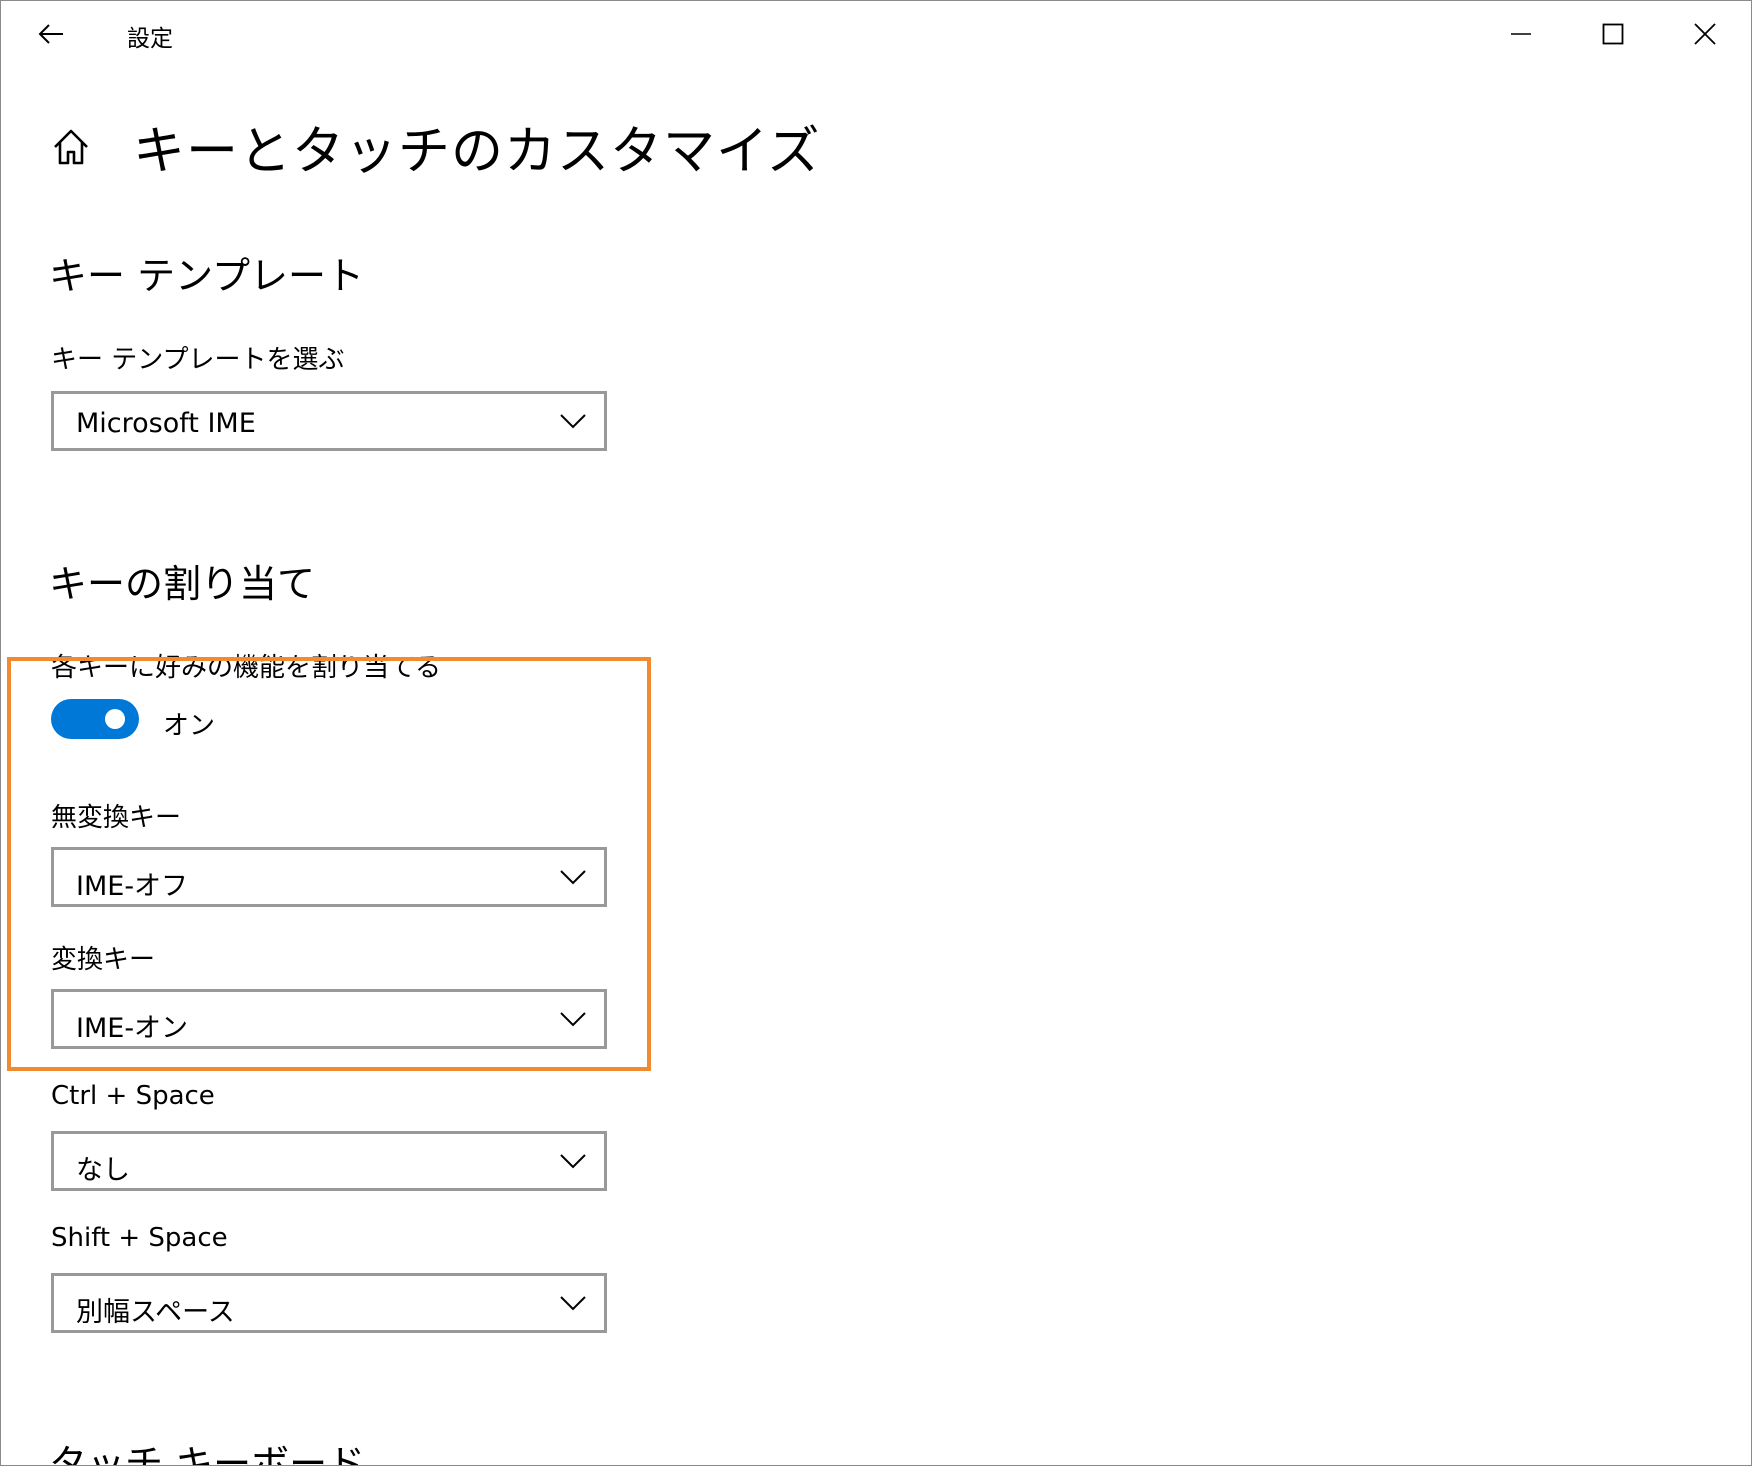 Image resolution: width=1752 pixels, height=1466 pixels. I want to click on dropdown-value: なし, so click(103, 1170).